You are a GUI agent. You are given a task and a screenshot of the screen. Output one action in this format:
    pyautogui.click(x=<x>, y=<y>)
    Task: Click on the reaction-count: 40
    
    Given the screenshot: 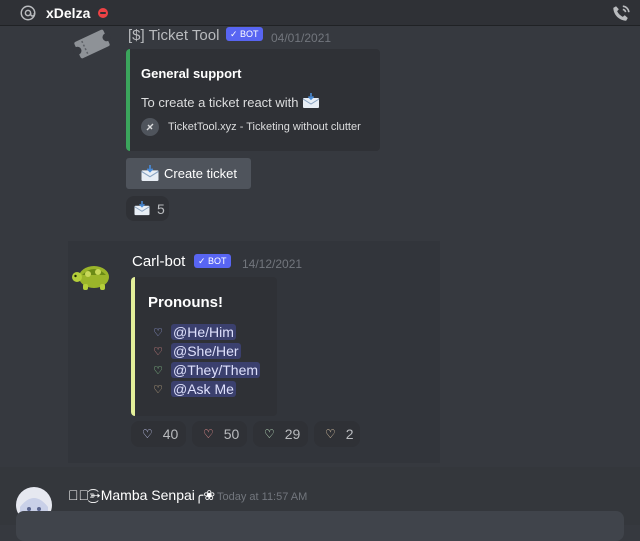 What is the action you would take?
    pyautogui.click(x=170, y=434)
    